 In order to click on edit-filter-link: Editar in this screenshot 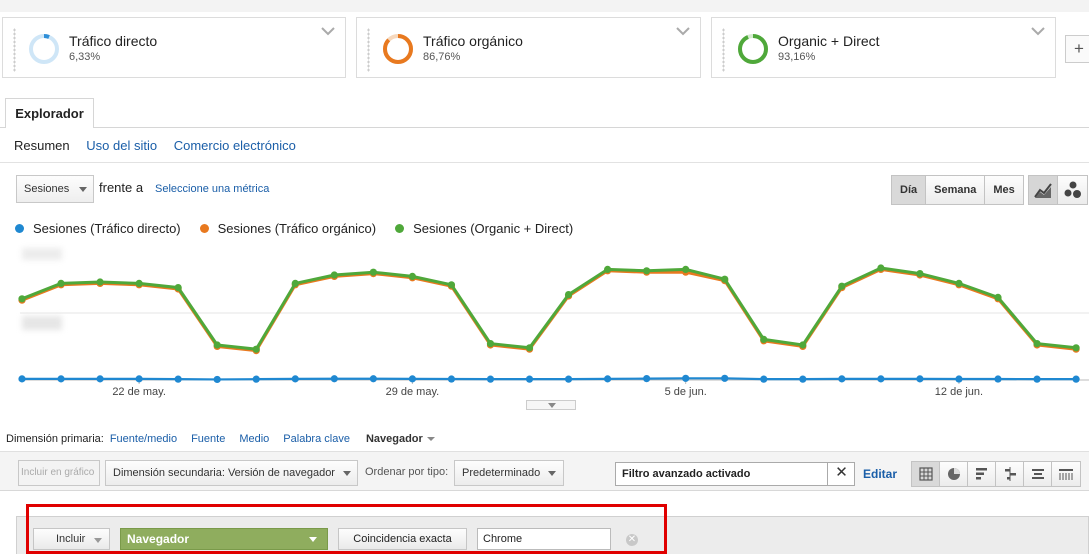, I will do `click(880, 474)`.